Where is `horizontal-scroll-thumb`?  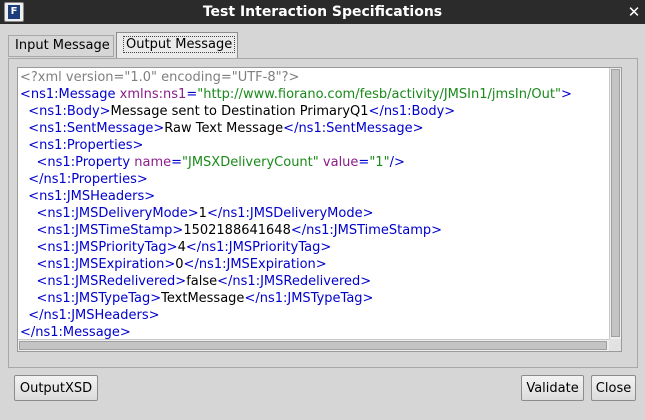 horizontal-scroll-thumb is located at coordinates (313, 345).